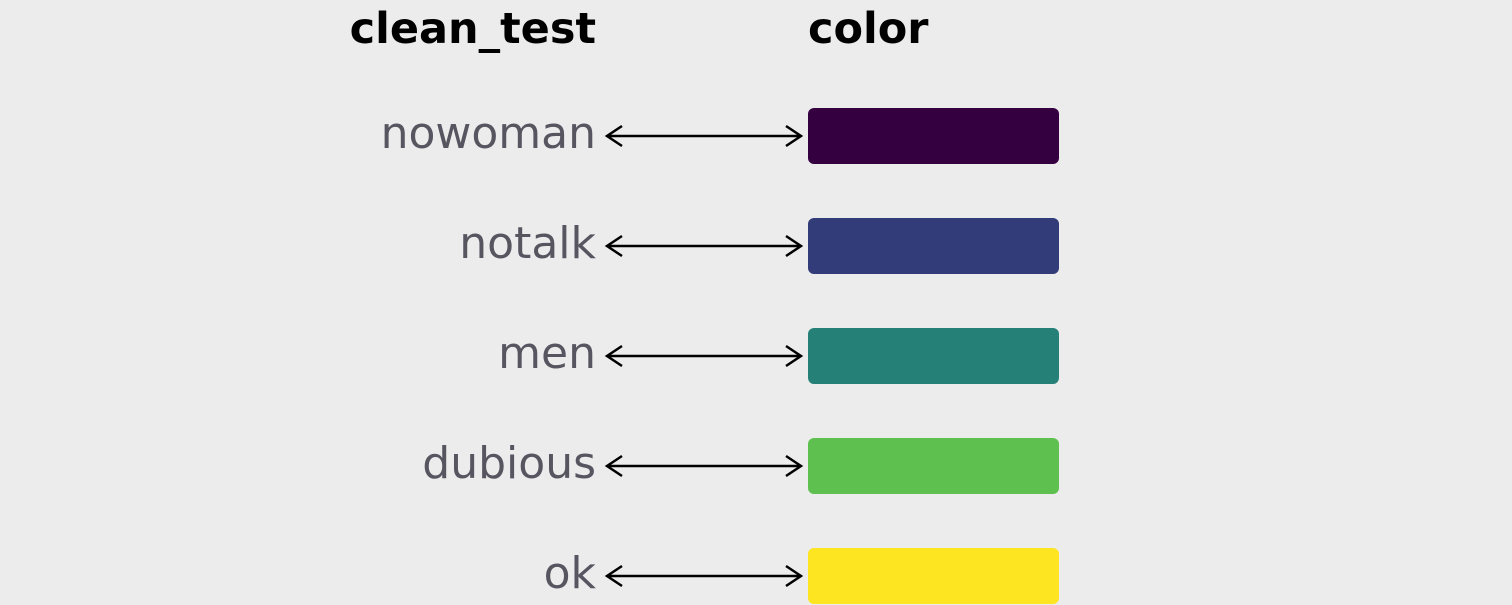 The image size is (1512, 605). I want to click on color-header: color, so click(868, 29).